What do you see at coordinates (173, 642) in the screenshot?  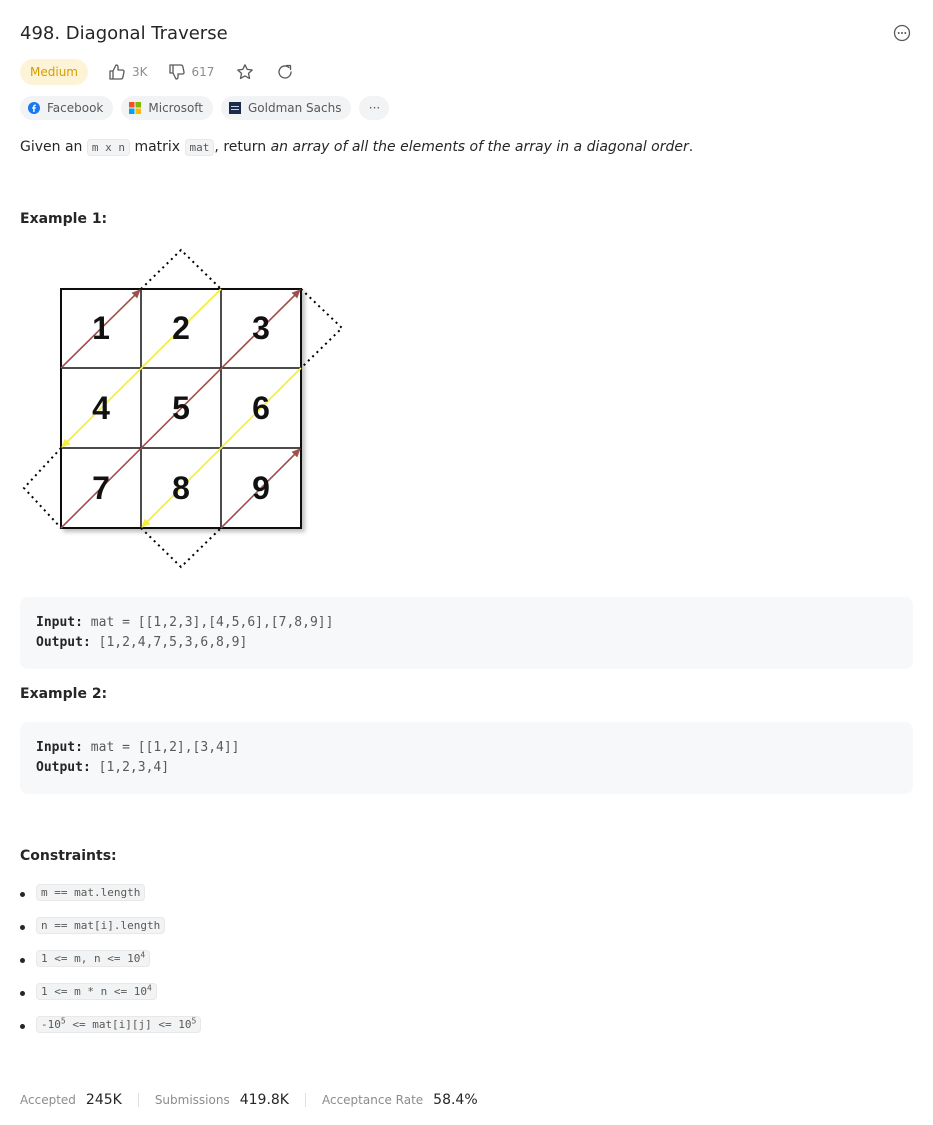 I see `output-value: [1,2,4,7,5,3,6,8,9]` at bounding box center [173, 642].